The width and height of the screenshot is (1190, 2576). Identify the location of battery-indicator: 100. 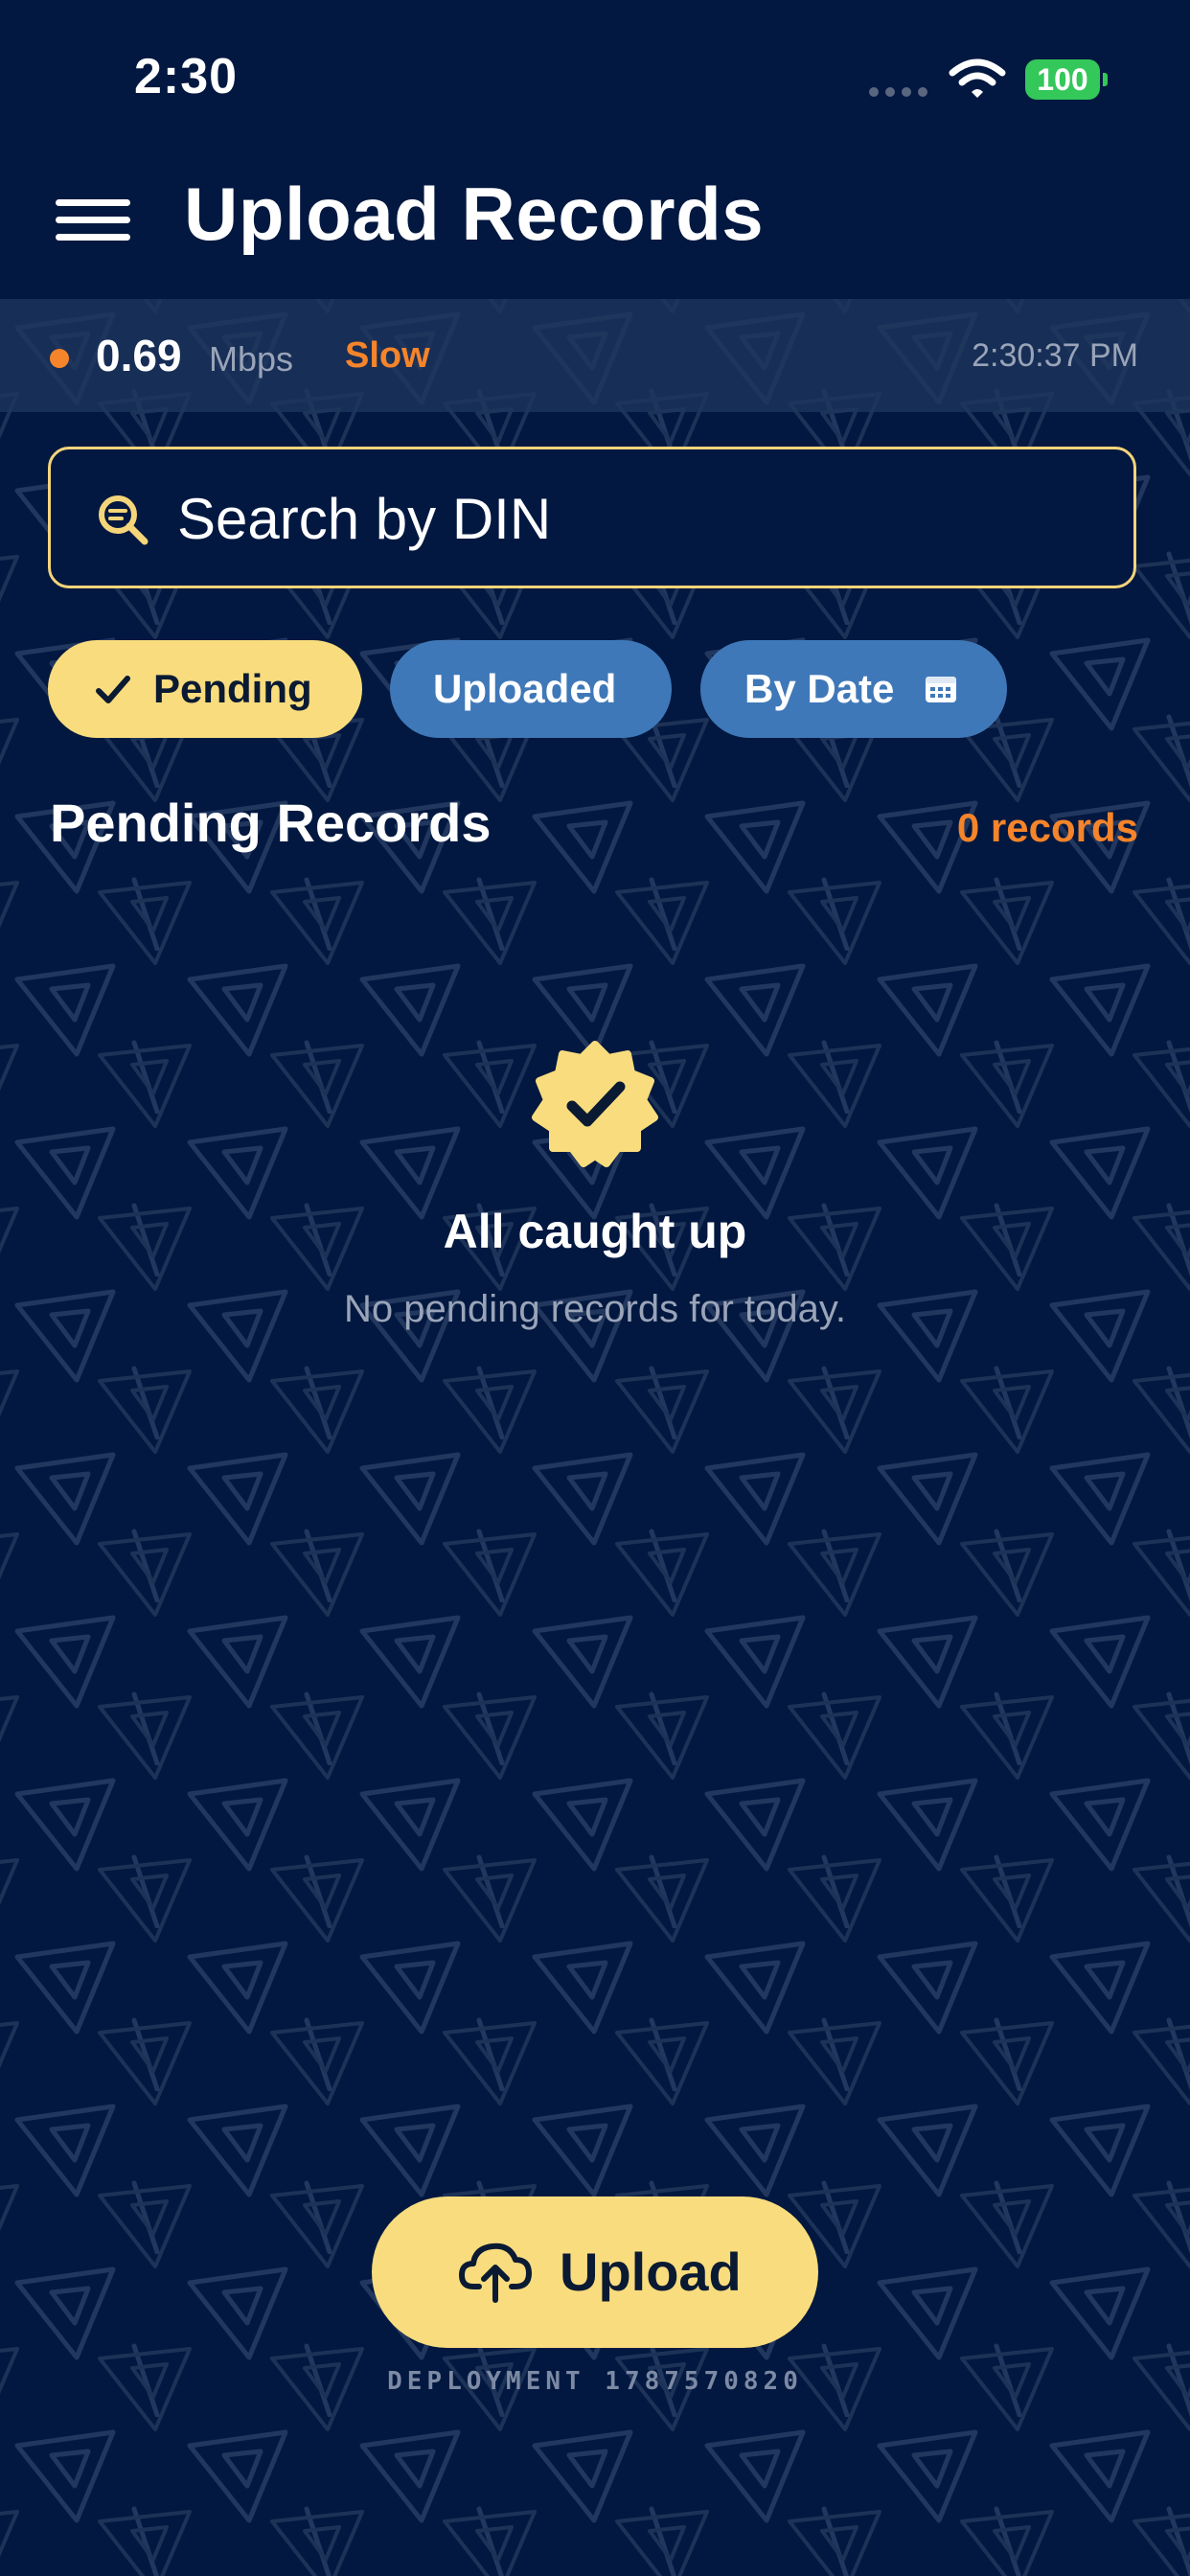
(1067, 79).